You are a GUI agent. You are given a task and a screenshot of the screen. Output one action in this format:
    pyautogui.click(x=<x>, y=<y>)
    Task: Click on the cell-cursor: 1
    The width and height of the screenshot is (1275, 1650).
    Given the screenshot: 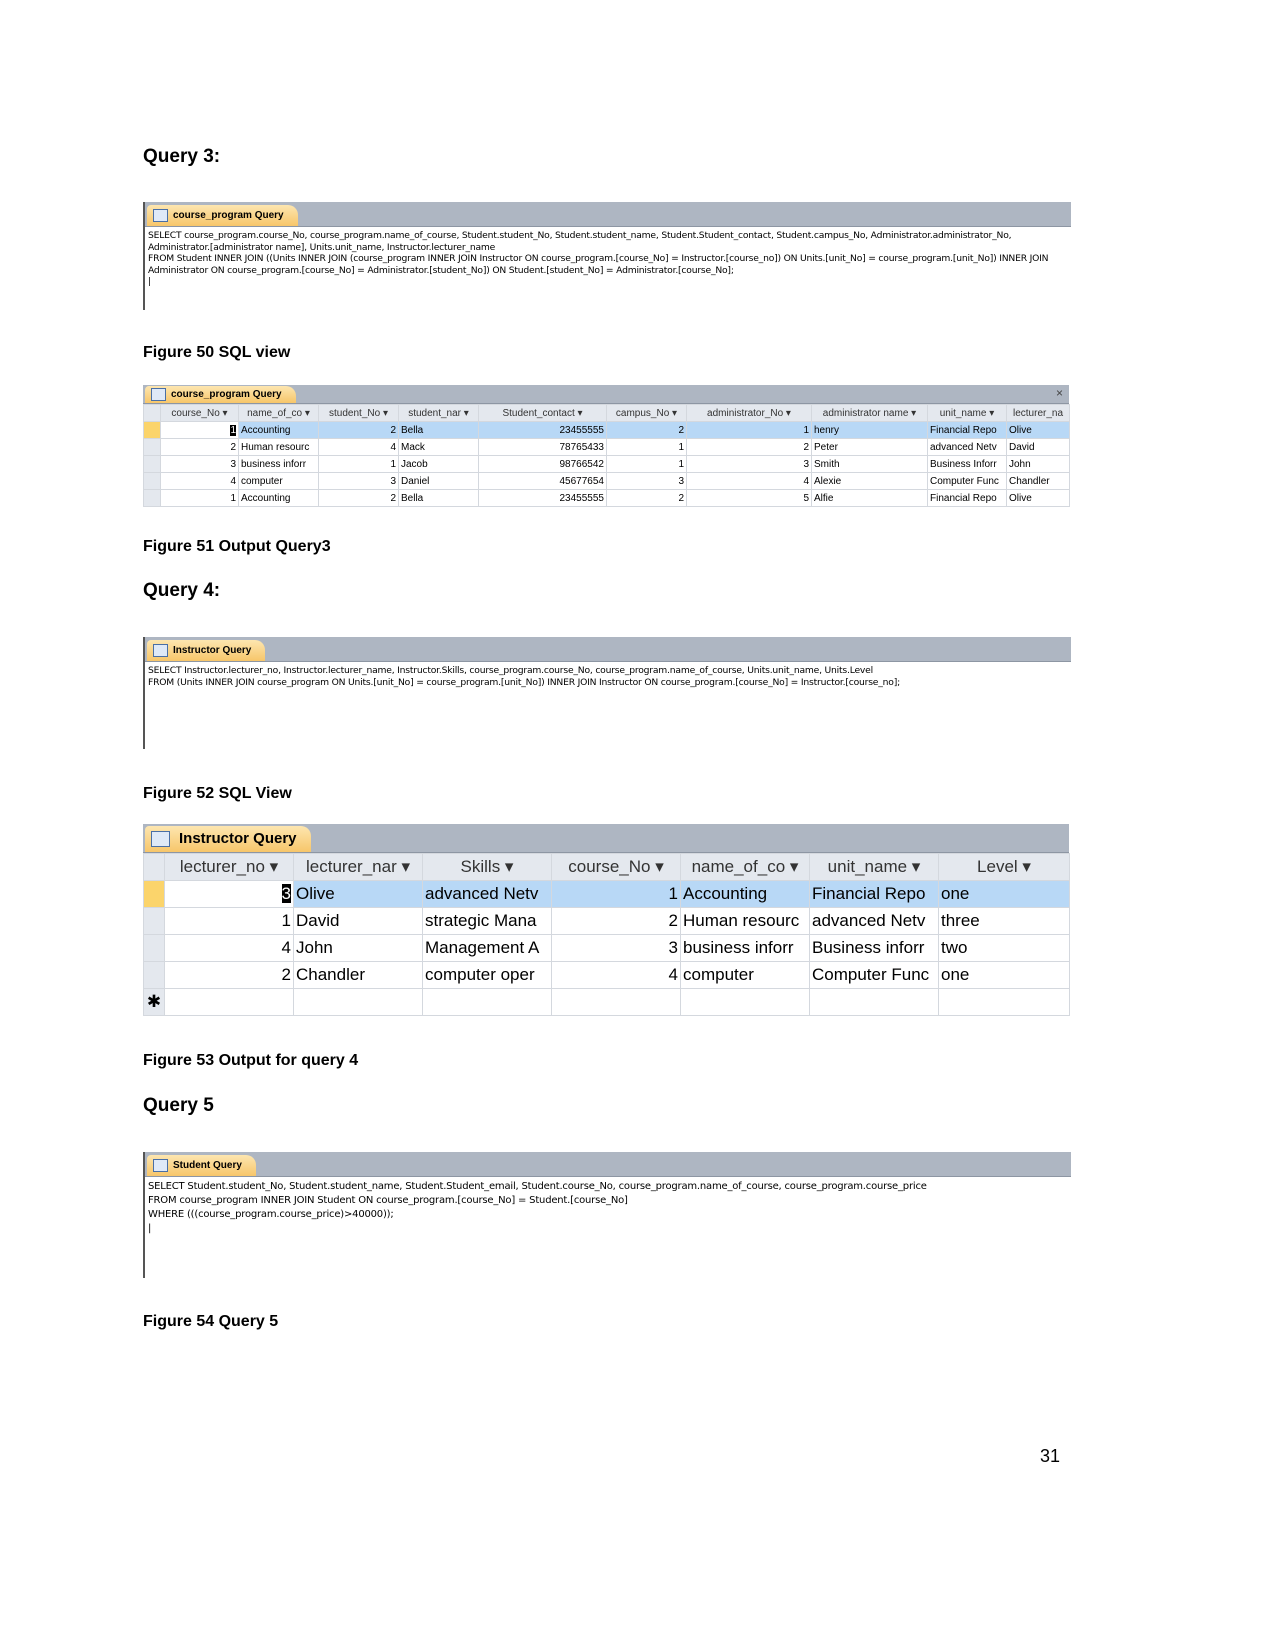 What is the action you would take?
    pyautogui.click(x=233, y=430)
    